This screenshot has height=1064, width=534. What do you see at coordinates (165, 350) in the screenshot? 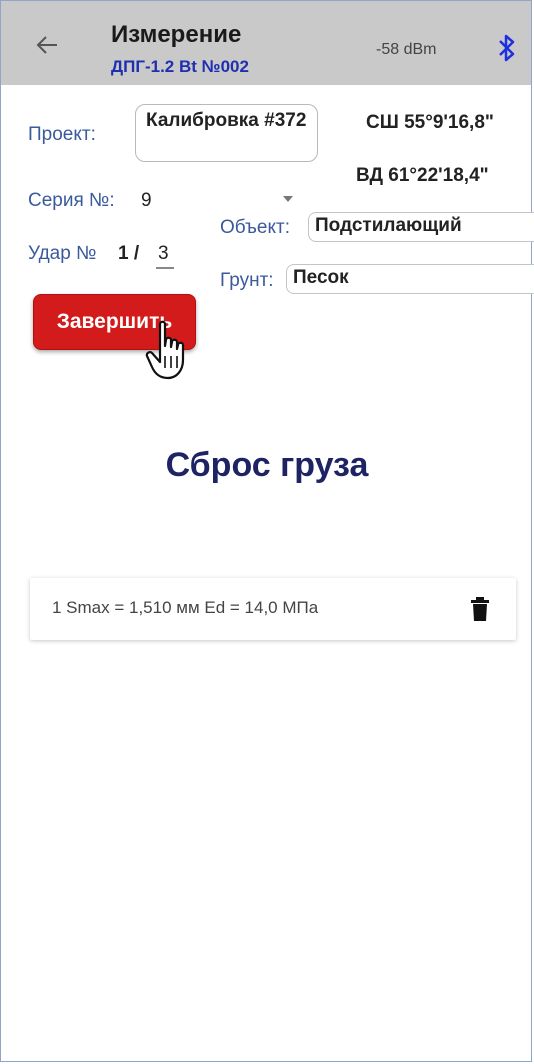
I see `hand-pointer-icon` at bounding box center [165, 350].